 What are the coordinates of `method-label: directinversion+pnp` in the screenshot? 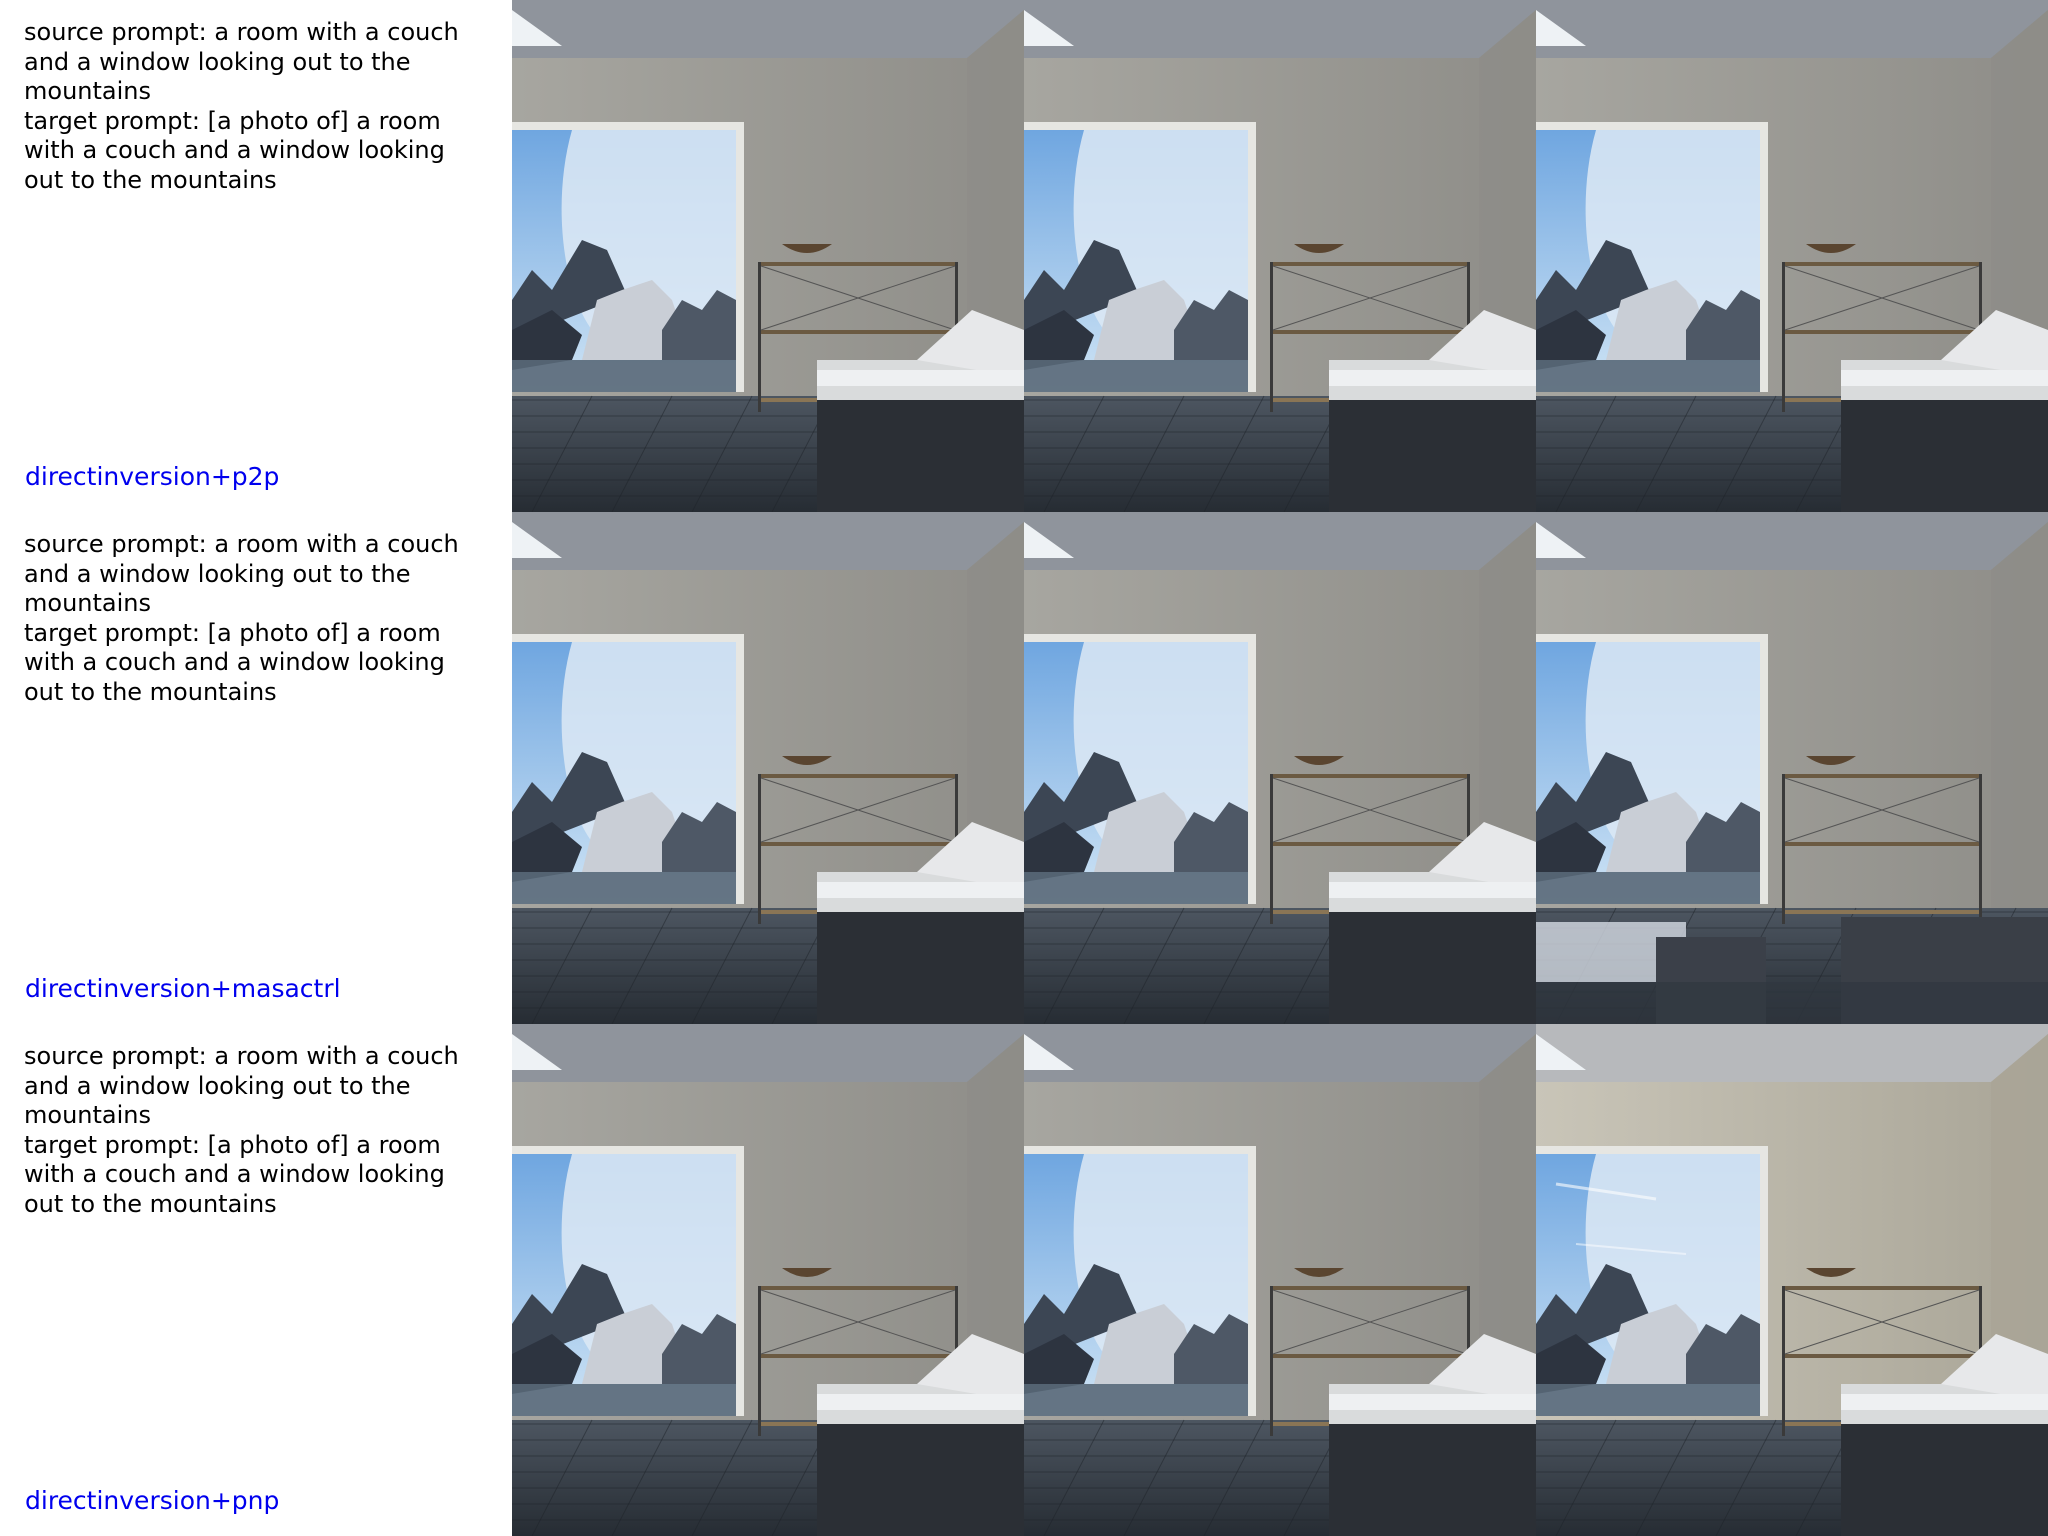 It's located at (152, 1500).